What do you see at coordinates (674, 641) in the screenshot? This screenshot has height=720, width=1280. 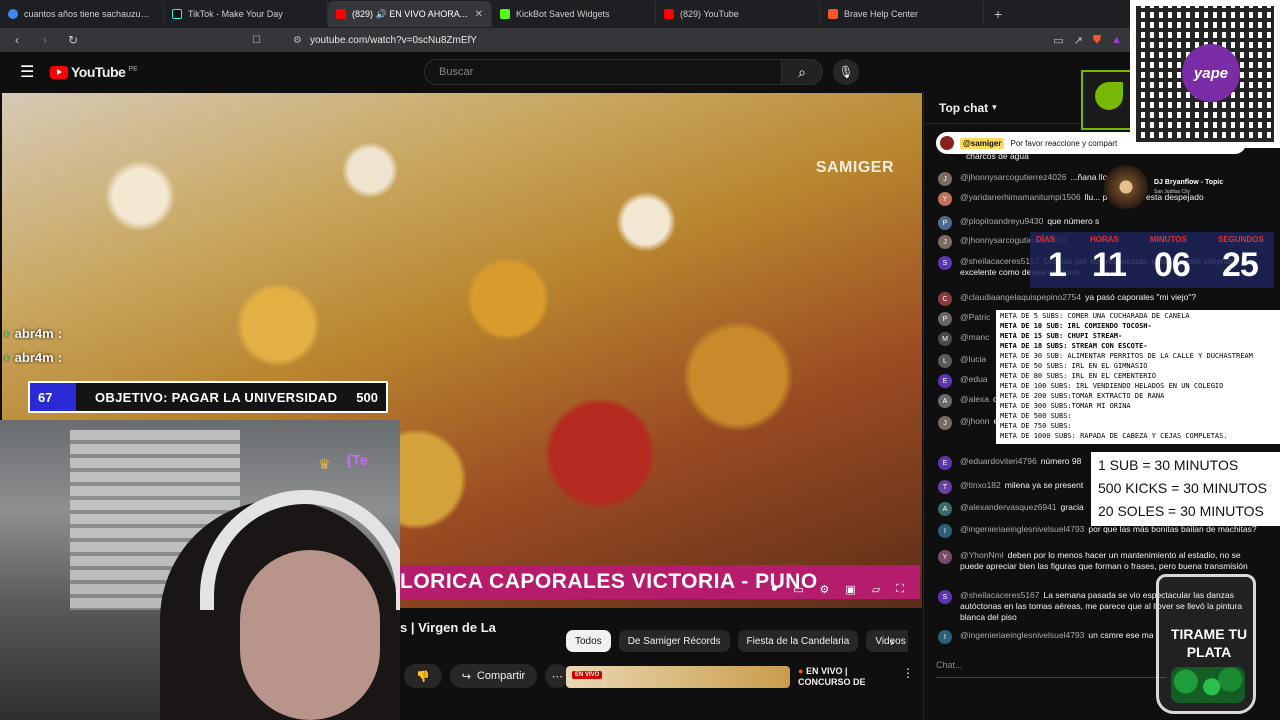 I see `chip-channel: De Samiger Récords` at bounding box center [674, 641].